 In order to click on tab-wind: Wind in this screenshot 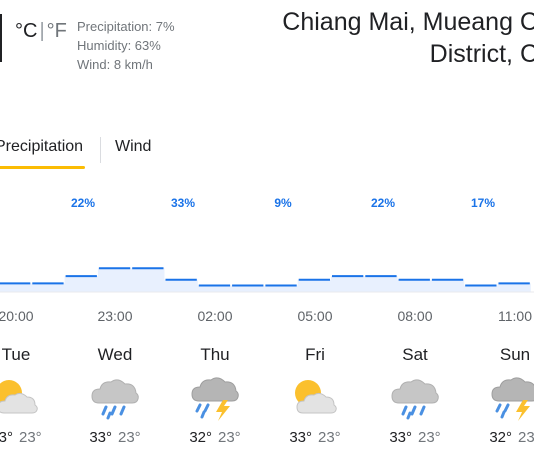, I will do `click(133, 147)`.